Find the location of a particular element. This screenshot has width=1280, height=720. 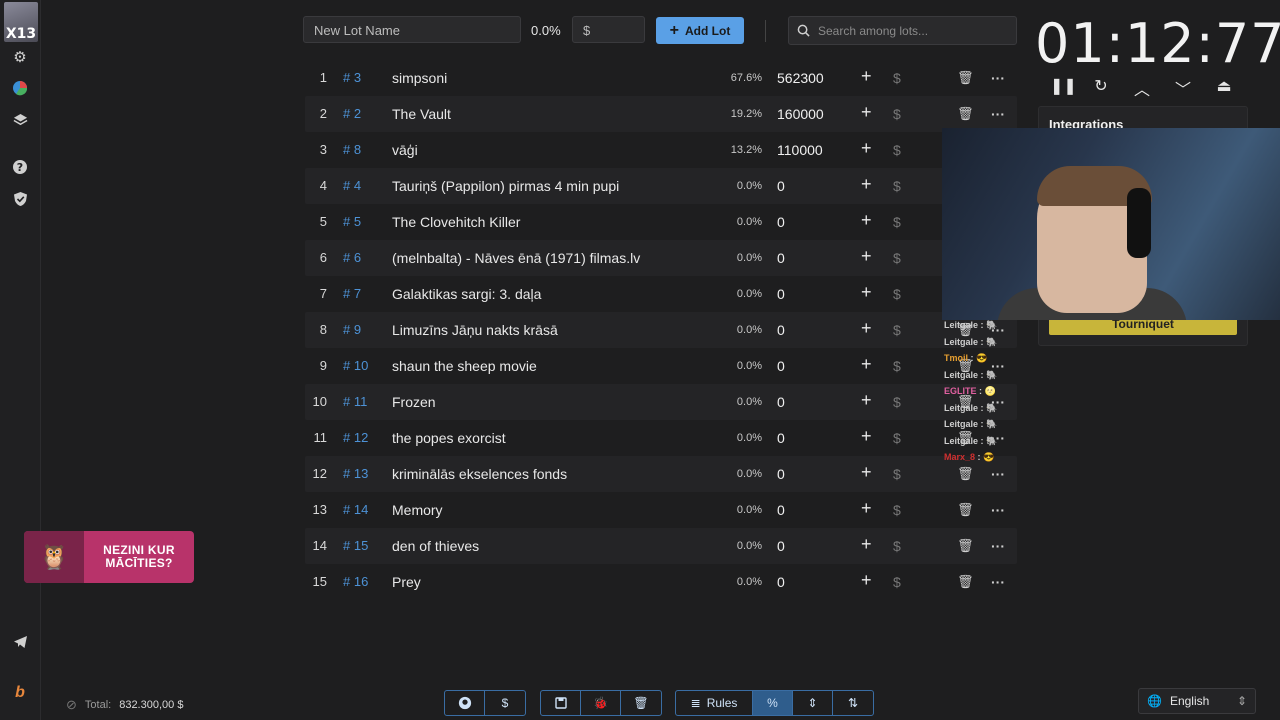

lot-id: # 8 is located at coordinates (352, 149).